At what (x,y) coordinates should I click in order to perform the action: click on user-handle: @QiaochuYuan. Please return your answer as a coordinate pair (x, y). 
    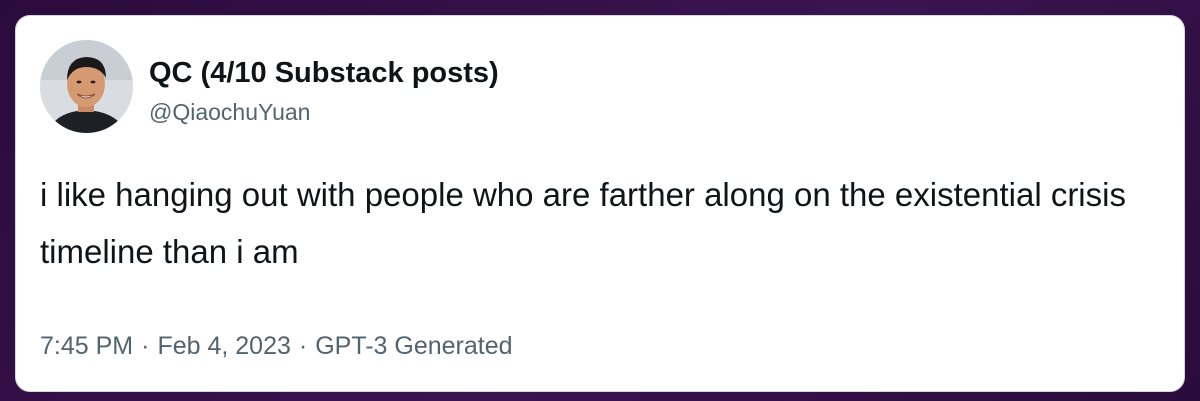
    Looking at the image, I should click on (229, 112).